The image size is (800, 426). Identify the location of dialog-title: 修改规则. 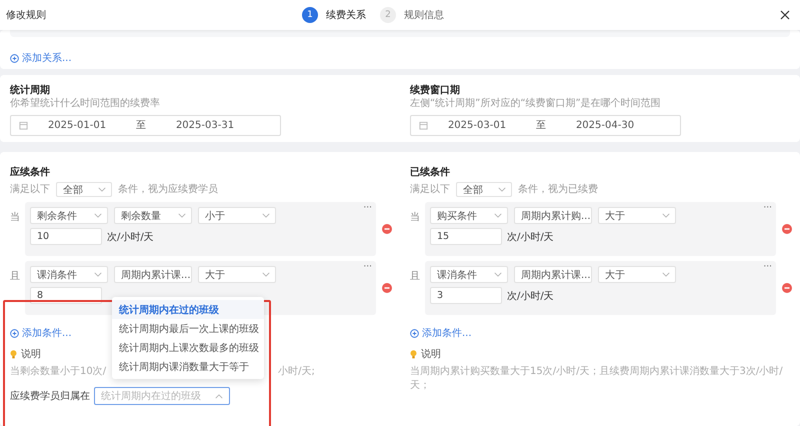
(26, 15).